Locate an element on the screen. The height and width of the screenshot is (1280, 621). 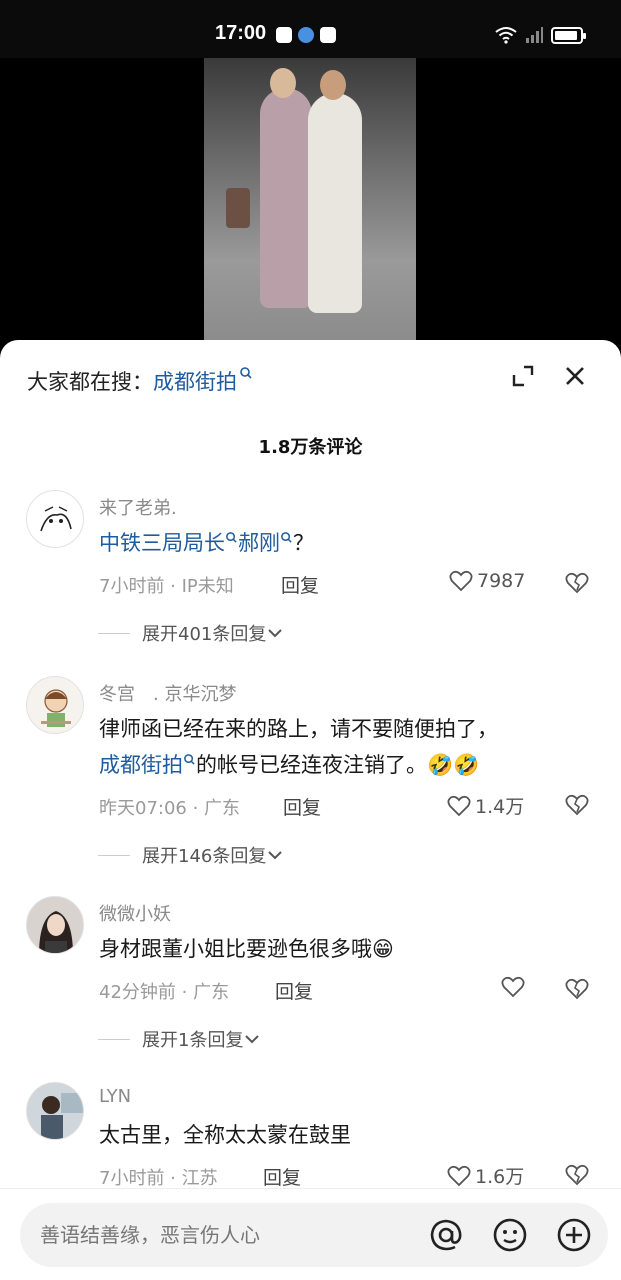
expand-replies: 展开146条回复 is located at coordinates (191, 855).